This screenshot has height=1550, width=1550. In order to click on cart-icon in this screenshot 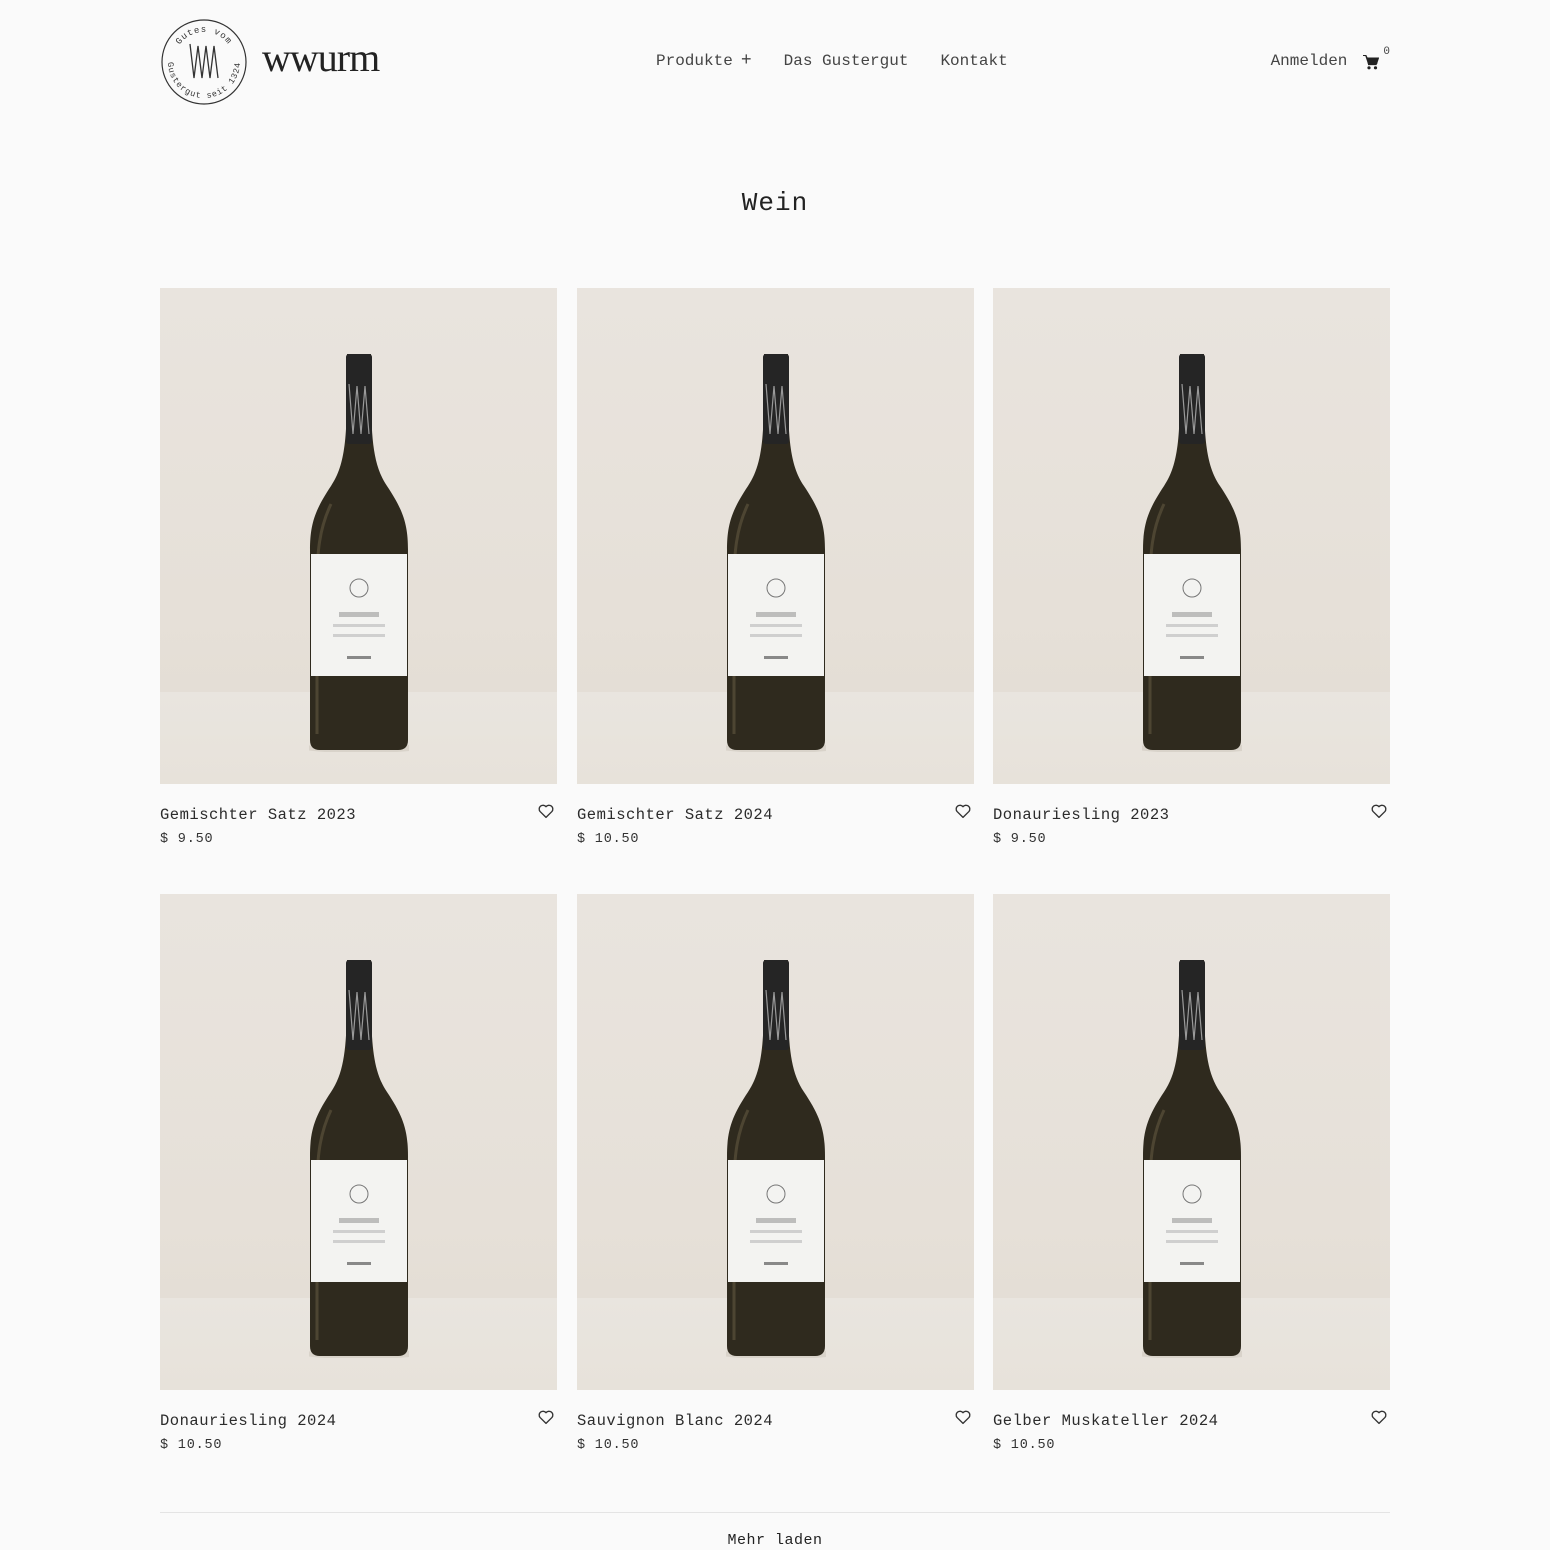, I will do `click(1371, 62)`.